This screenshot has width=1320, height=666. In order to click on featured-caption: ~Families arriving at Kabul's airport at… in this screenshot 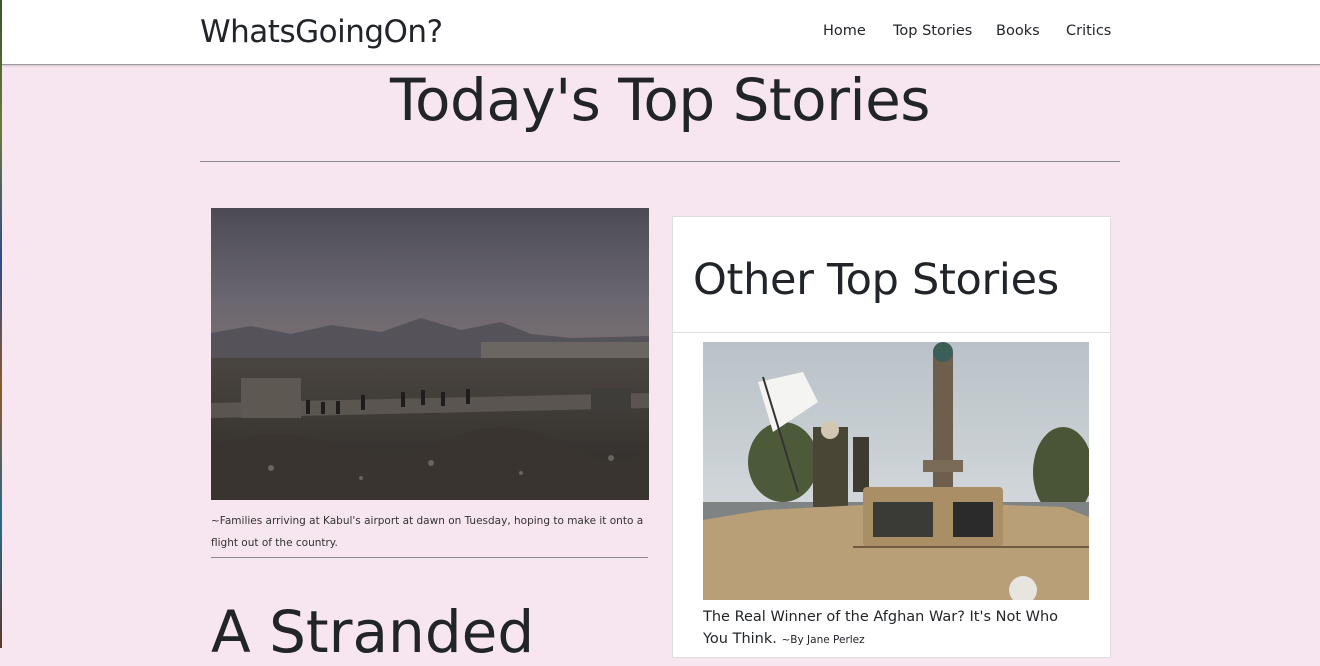, I will do `click(427, 532)`.